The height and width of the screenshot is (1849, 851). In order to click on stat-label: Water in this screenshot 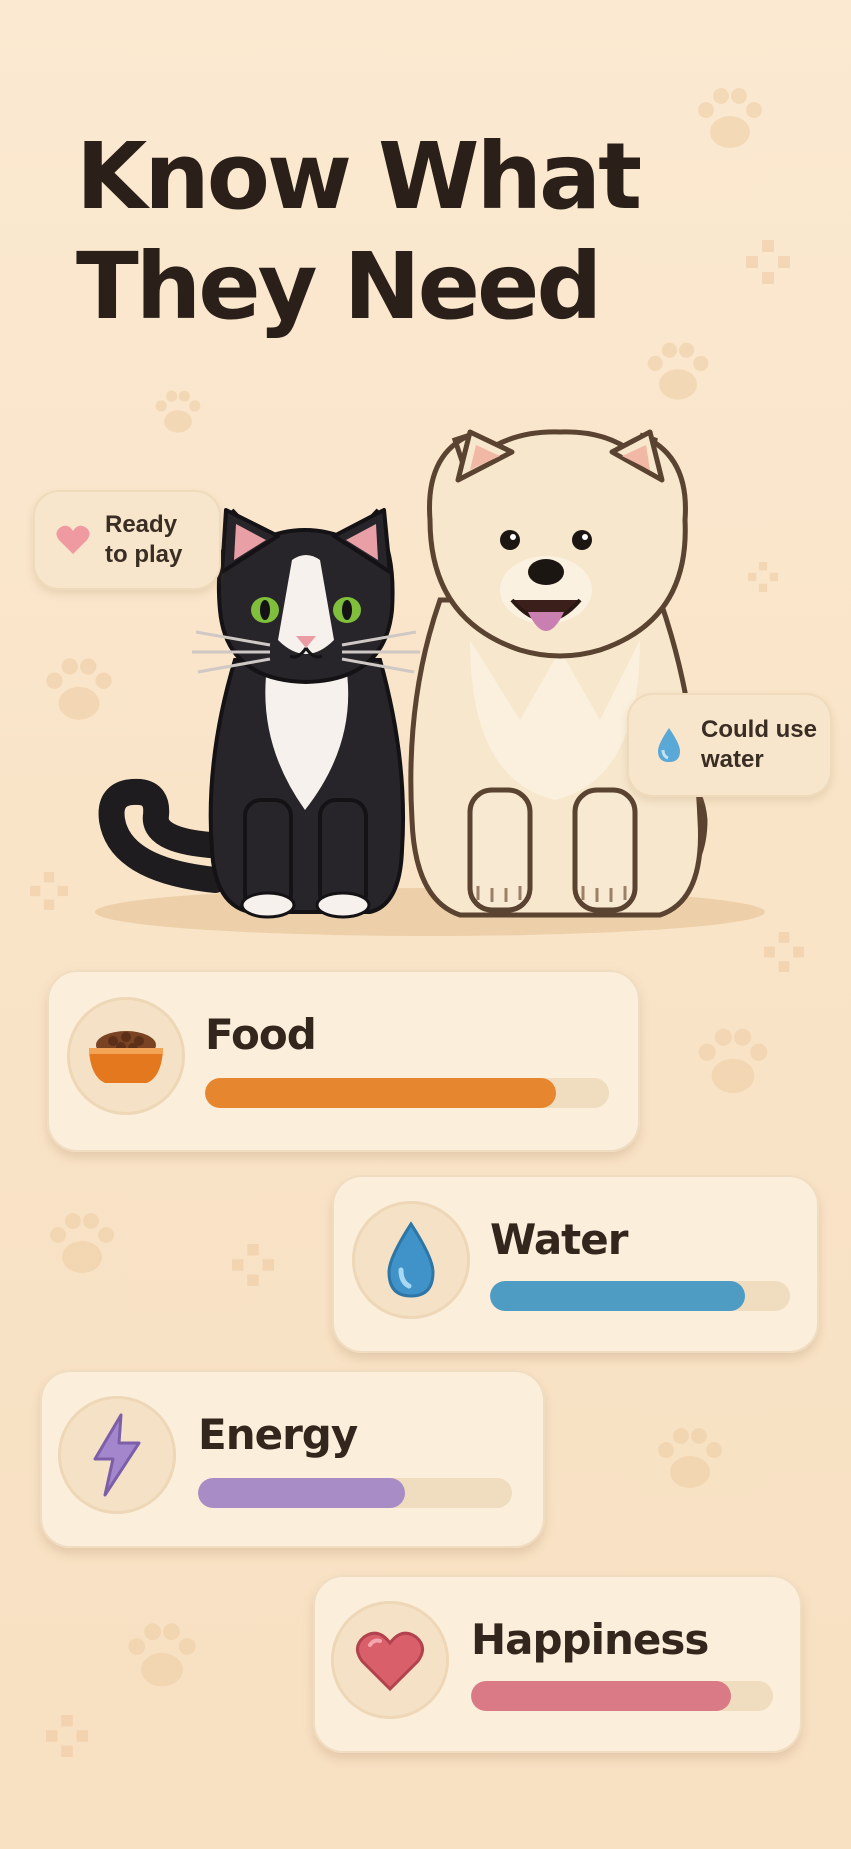, I will do `click(559, 1239)`.